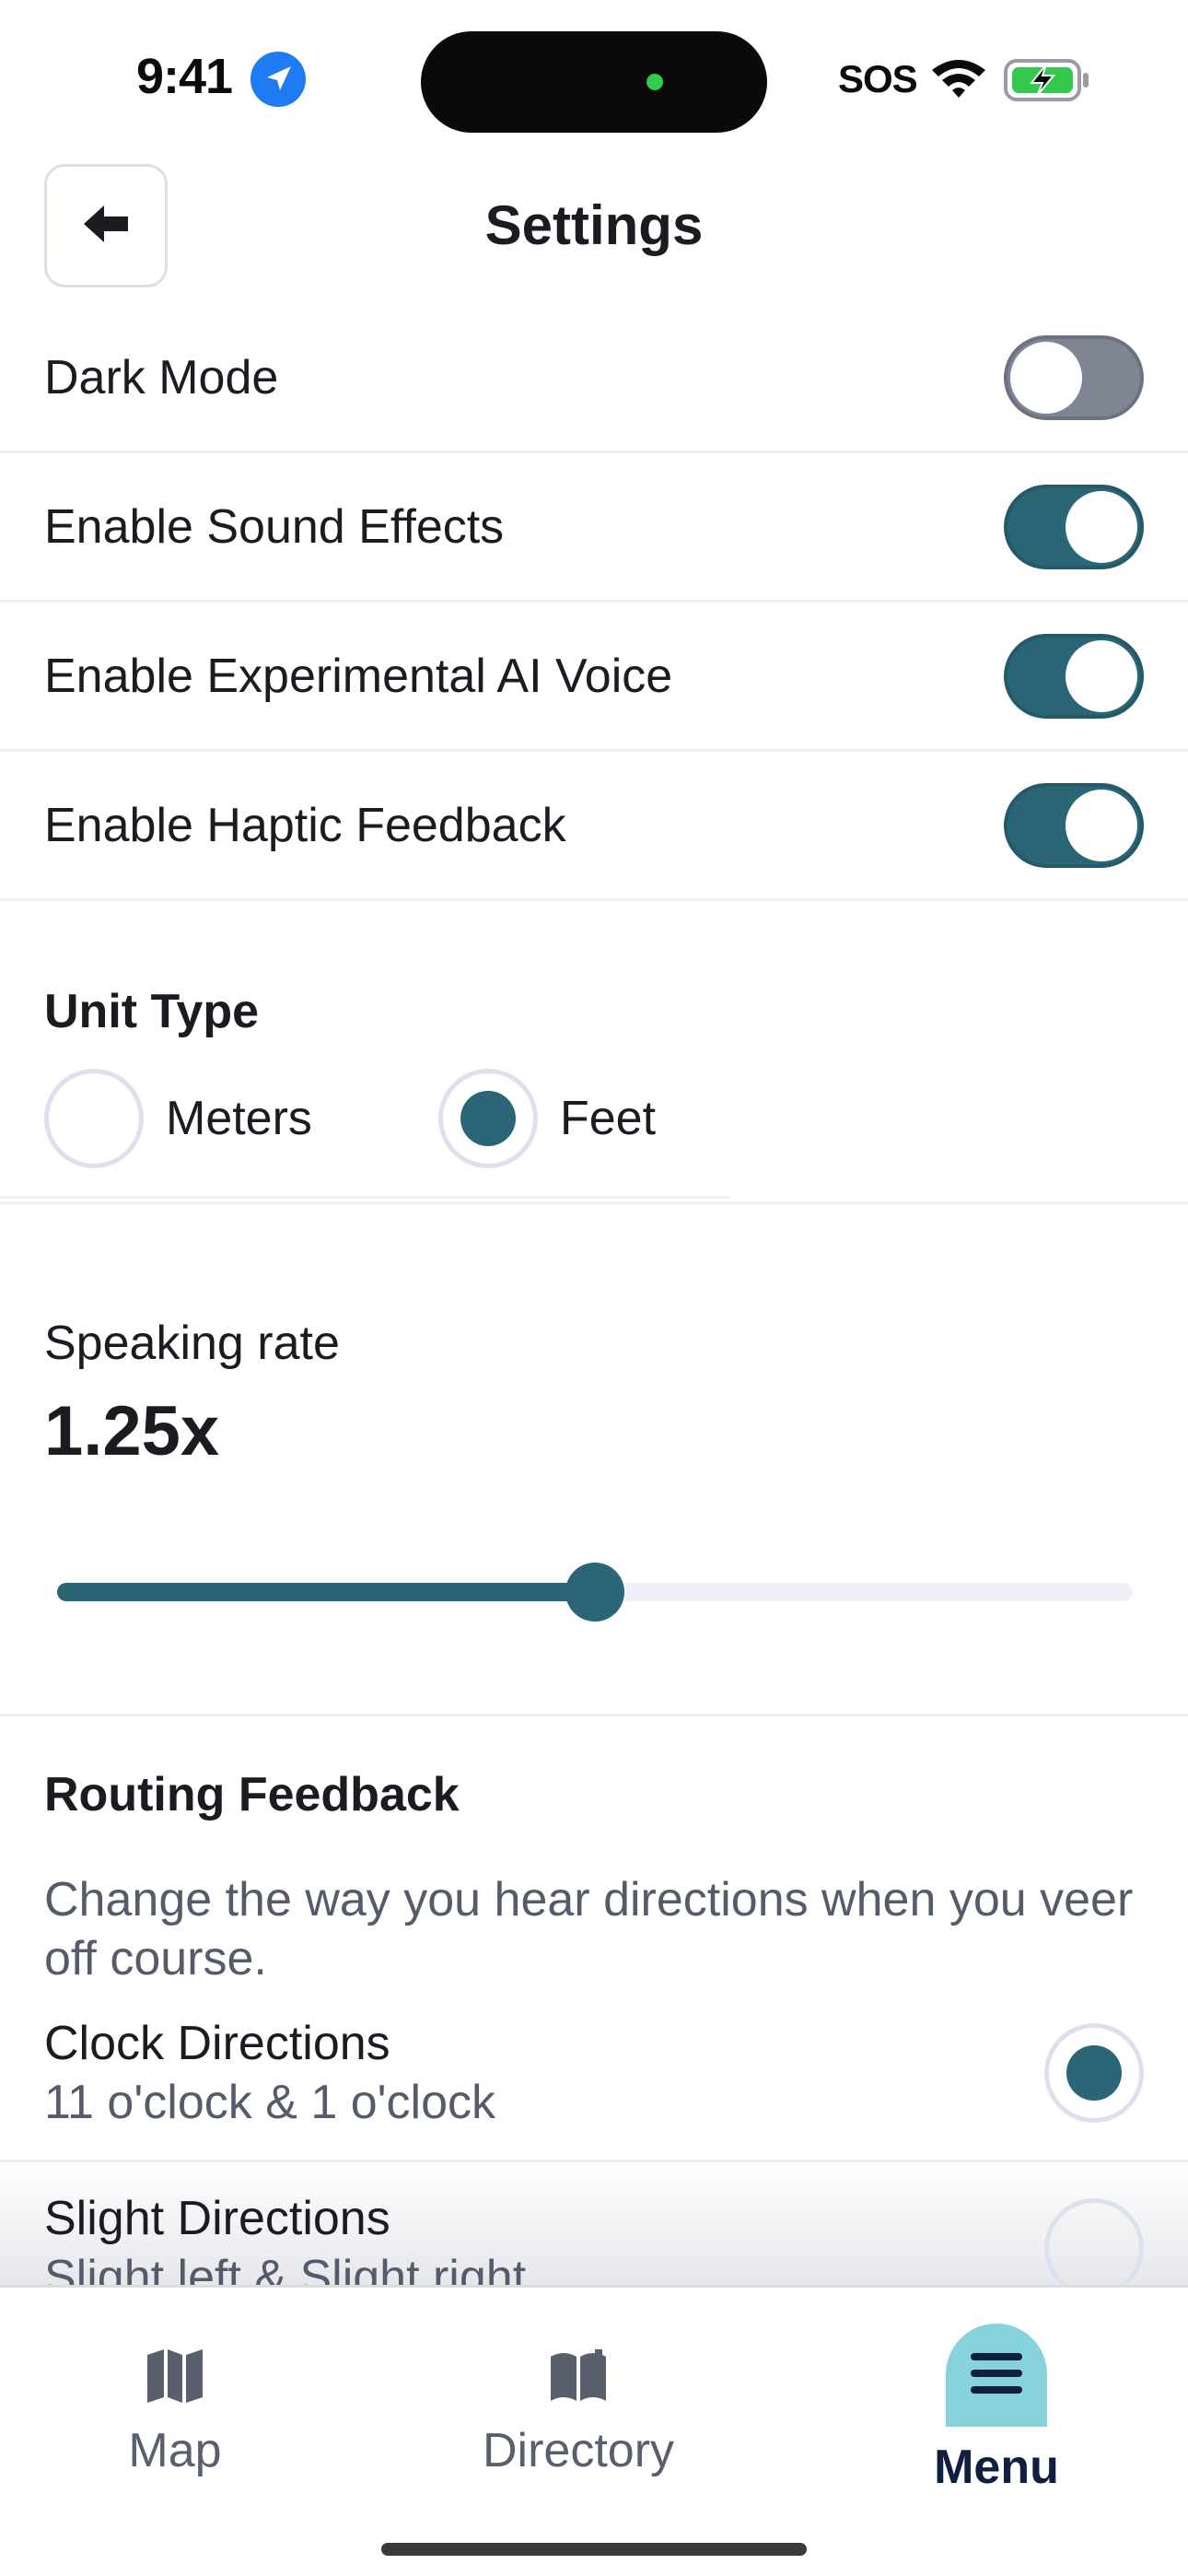  What do you see at coordinates (594, 1592) in the screenshot?
I see `speaking-rate-slider-thumb` at bounding box center [594, 1592].